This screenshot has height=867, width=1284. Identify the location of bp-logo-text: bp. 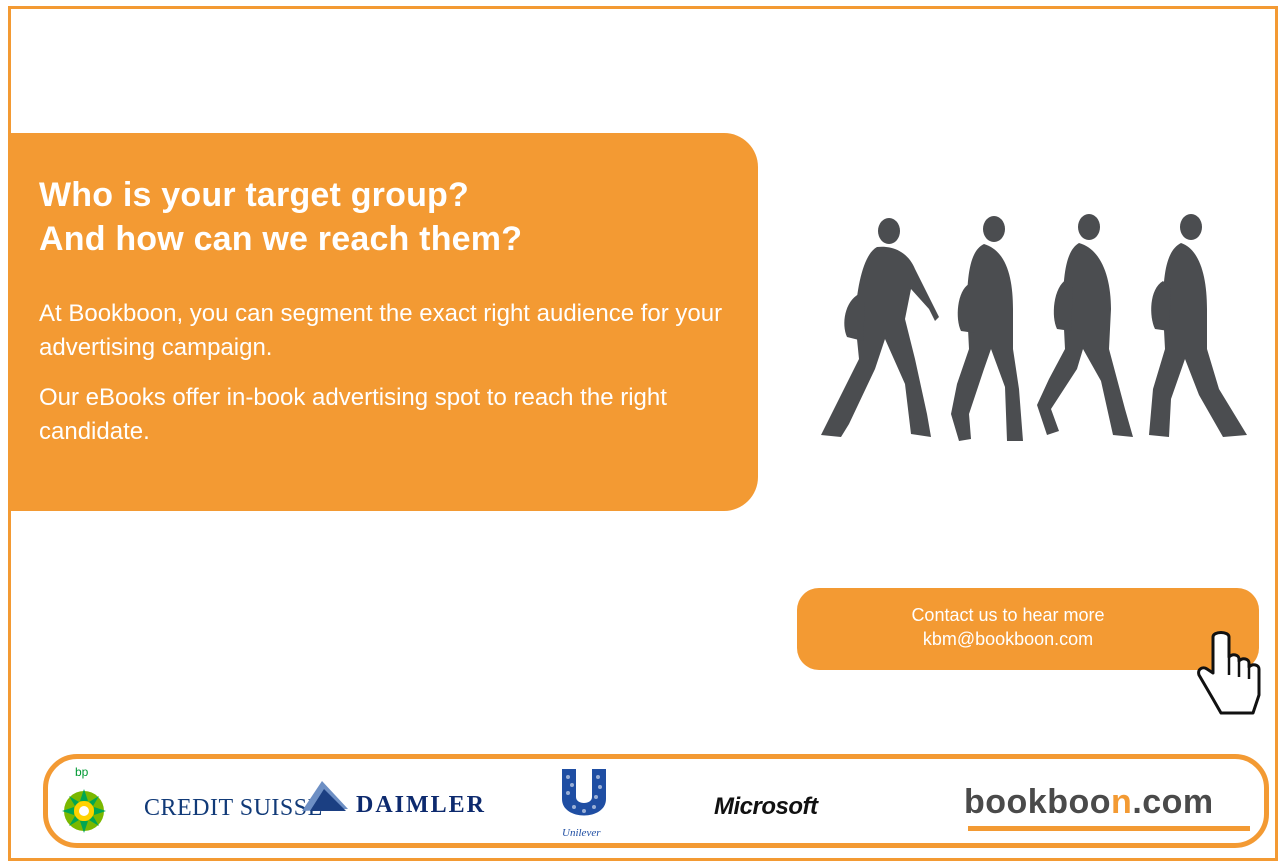
(82, 772).